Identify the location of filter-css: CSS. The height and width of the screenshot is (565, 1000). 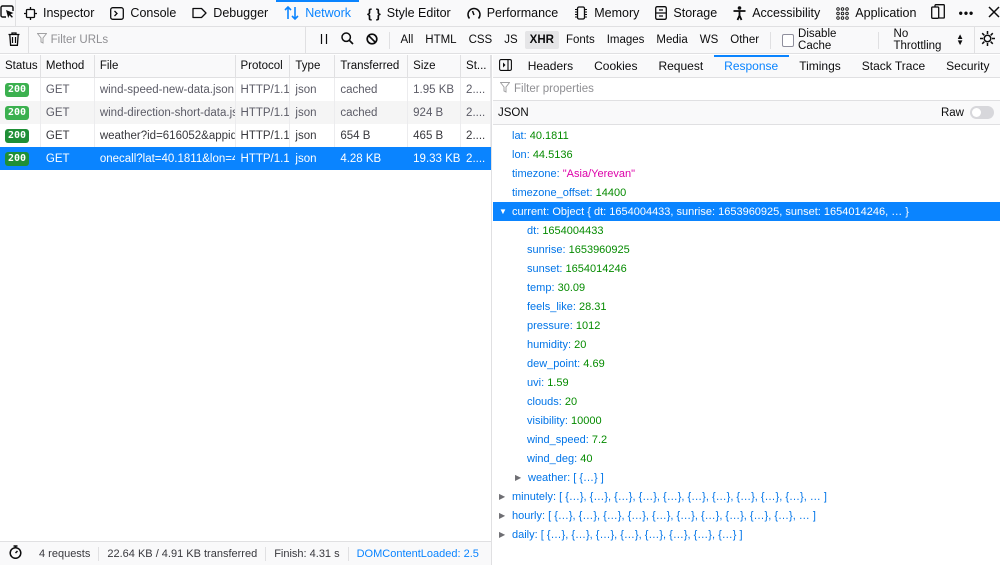
(481, 40).